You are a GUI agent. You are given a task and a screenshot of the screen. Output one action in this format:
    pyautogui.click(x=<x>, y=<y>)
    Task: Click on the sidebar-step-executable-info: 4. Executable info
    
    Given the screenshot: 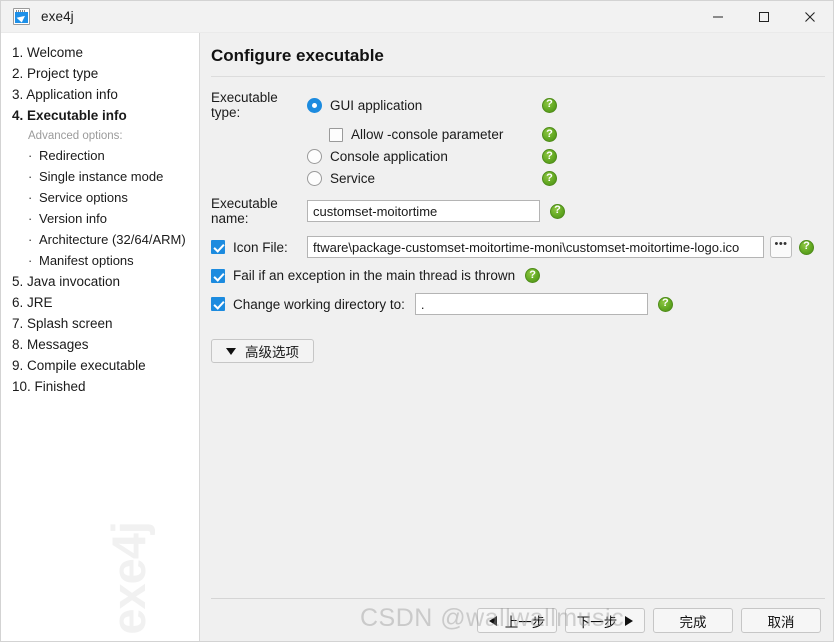 What is the action you would take?
    pyautogui.click(x=100, y=115)
    